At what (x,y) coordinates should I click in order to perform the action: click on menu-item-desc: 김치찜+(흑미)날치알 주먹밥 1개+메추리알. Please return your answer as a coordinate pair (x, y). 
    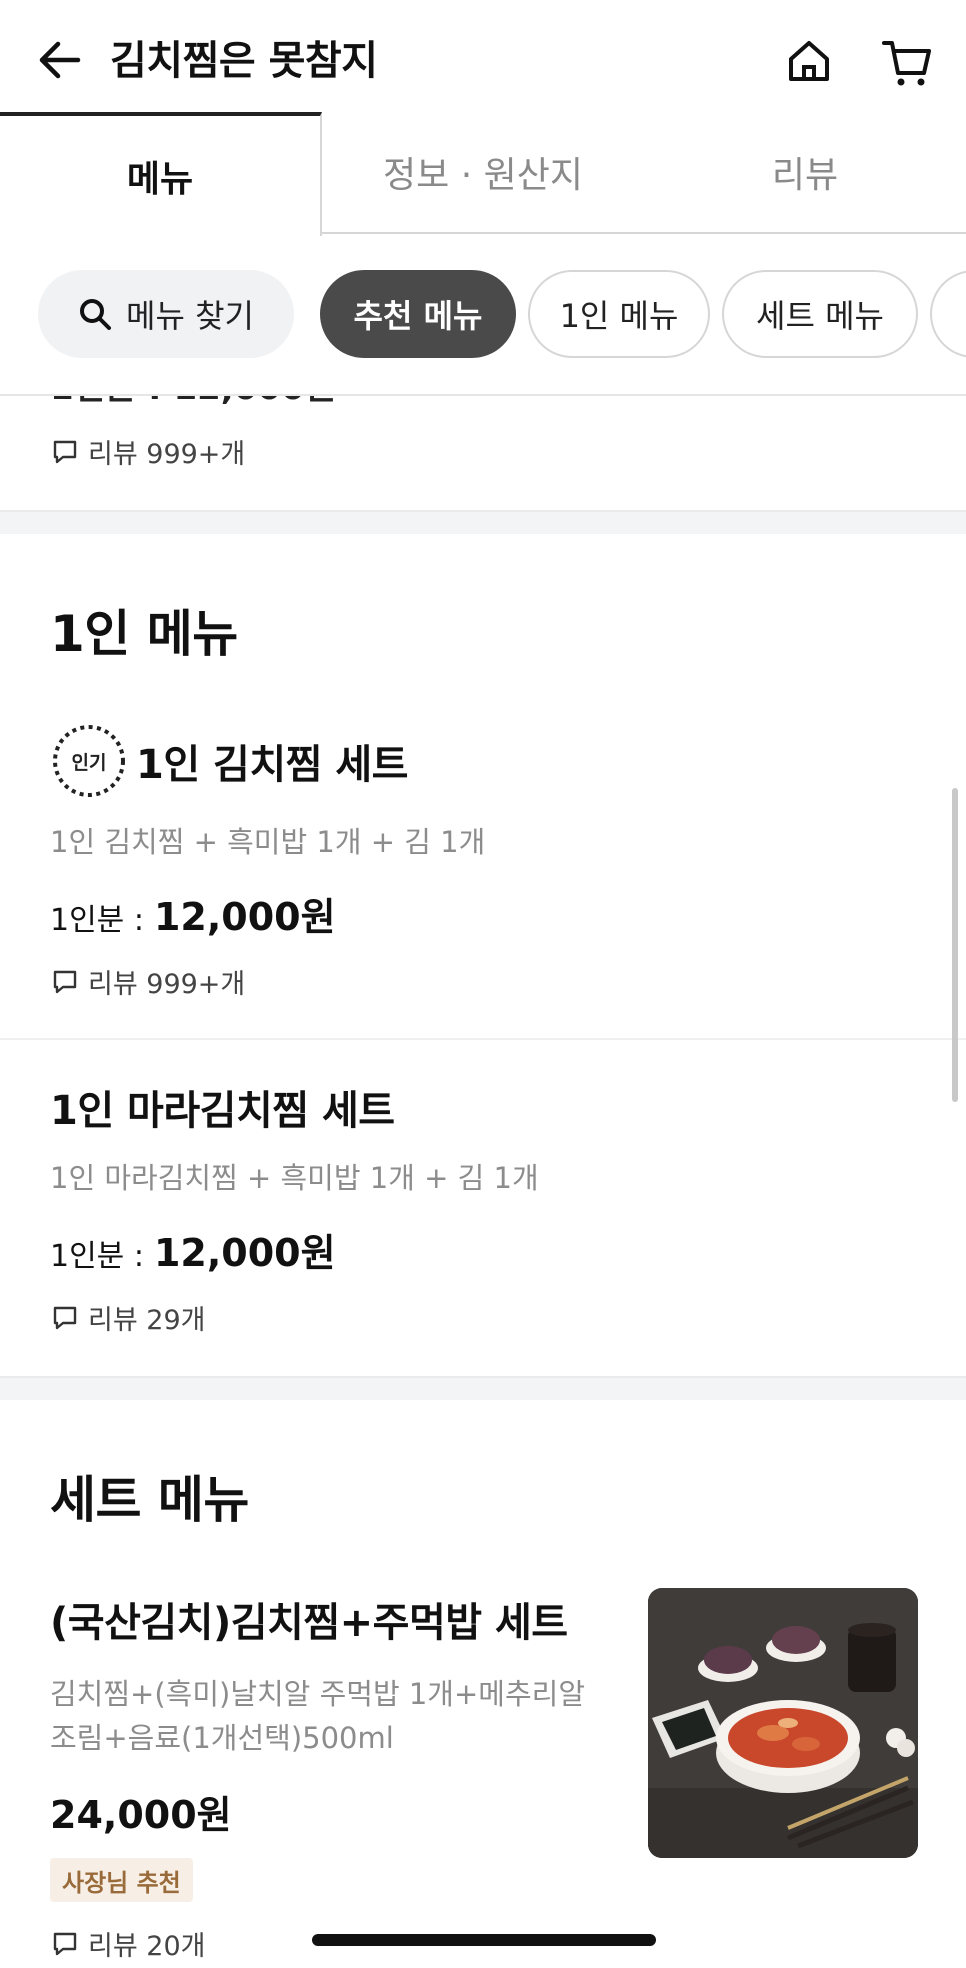
    Looking at the image, I should click on (317, 1694).